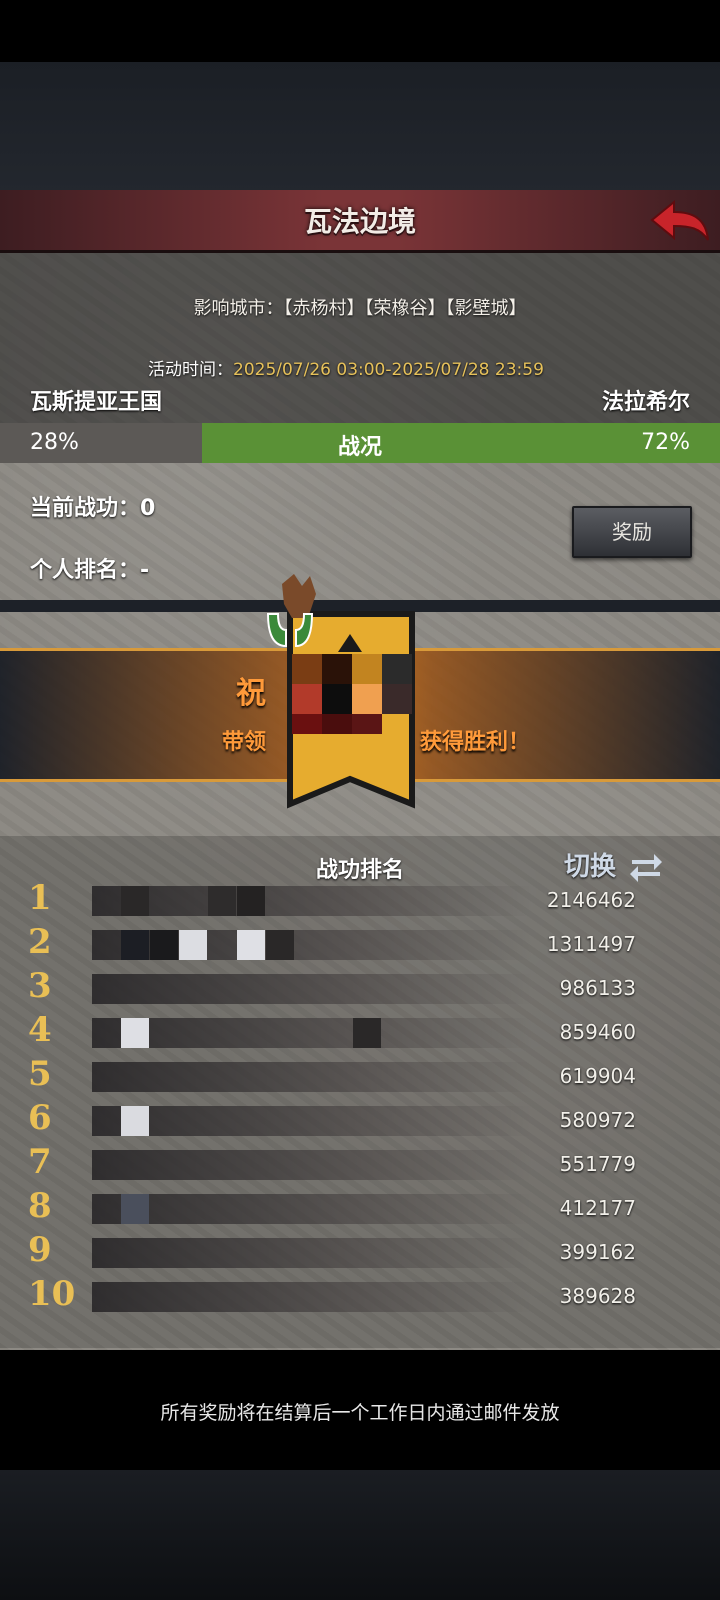 This screenshot has width=720, height=1600. Describe the element at coordinates (645, 402) in the screenshot. I see `right-faction-name: 法拉希尔` at that location.